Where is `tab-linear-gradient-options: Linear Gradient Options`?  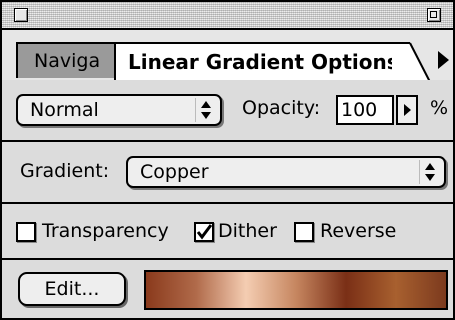 tab-linear-gradient-options: Linear Gradient Options is located at coordinates (262, 62).